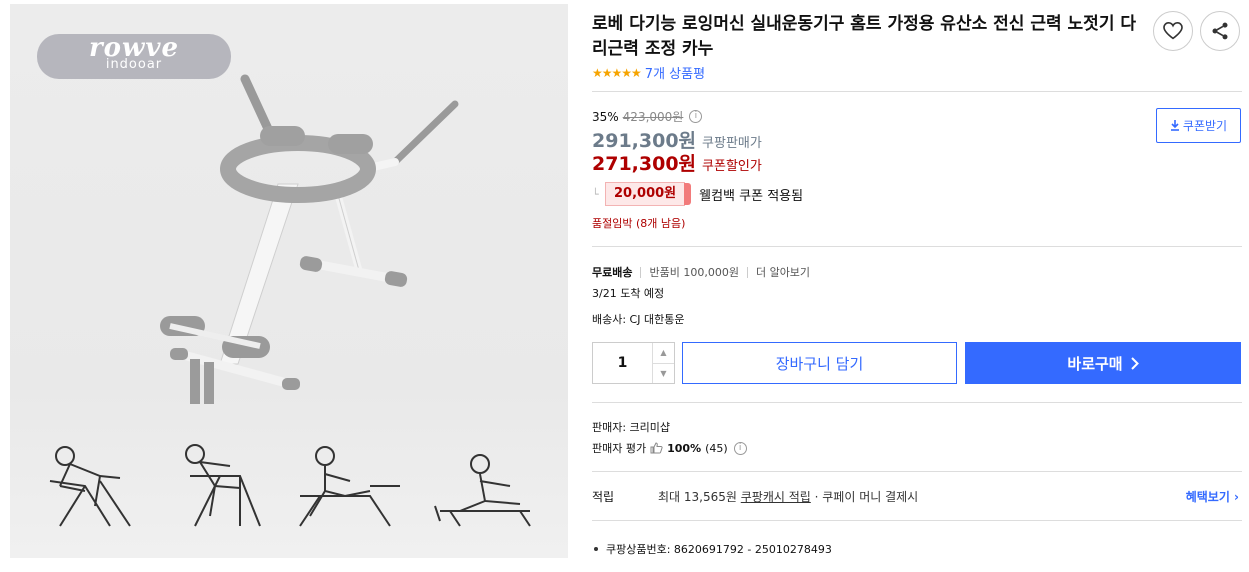 This screenshot has height=572, width=1249. Describe the element at coordinates (732, 166) in the screenshot. I see `coupon-price-label: 쿠폰할인가` at that location.